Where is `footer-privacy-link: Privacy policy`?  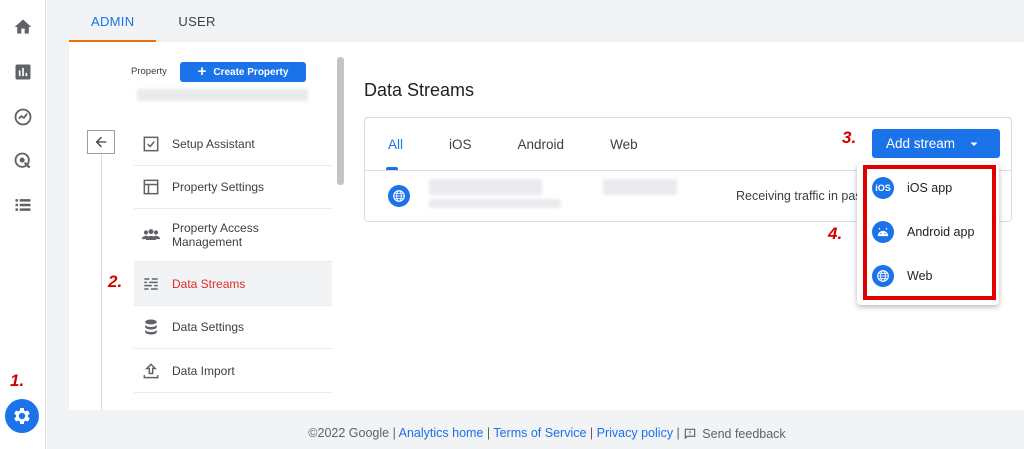
footer-privacy-link: Privacy policy is located at coordinates (635, 433).